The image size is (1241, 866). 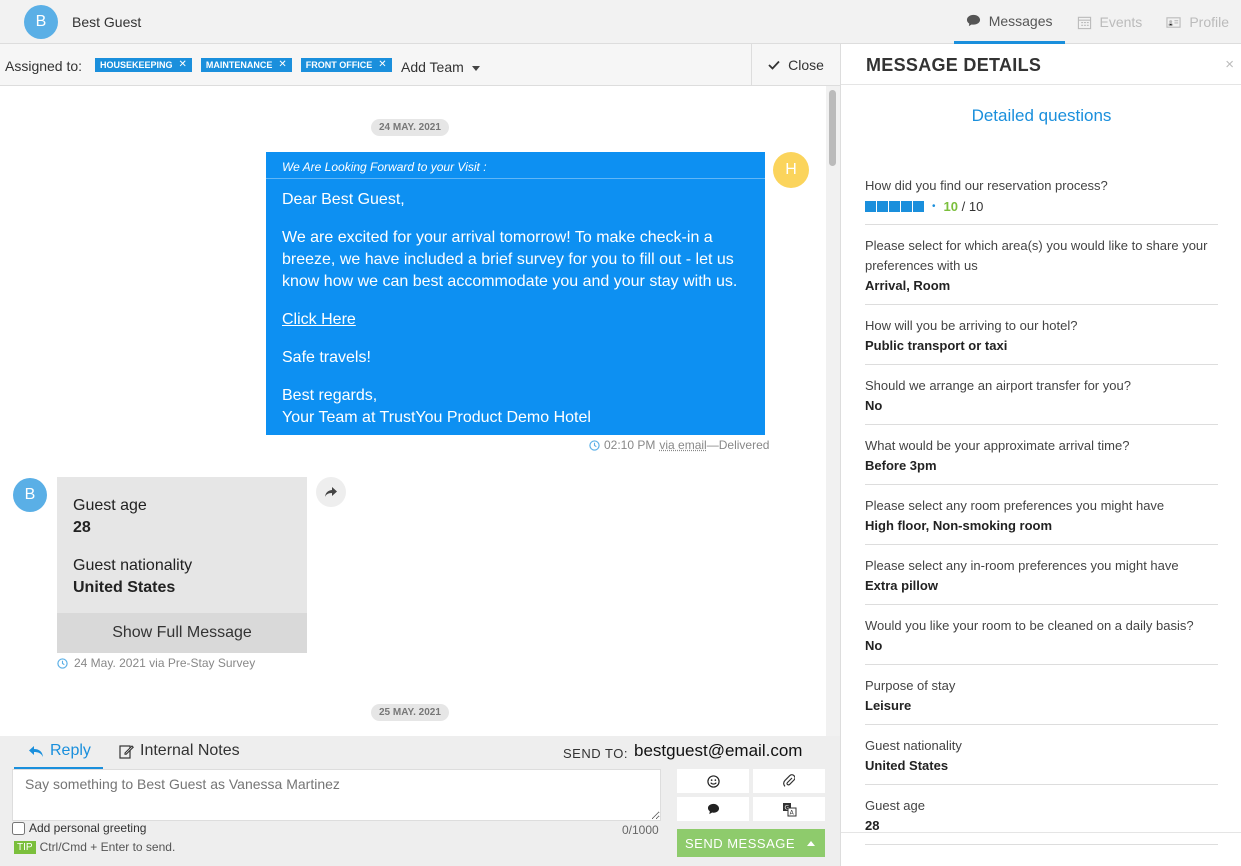 What do you see at coordinates (791, 170) in the screenshot?
I see `hotel-avatar: H` at bounding box center [791, 170].